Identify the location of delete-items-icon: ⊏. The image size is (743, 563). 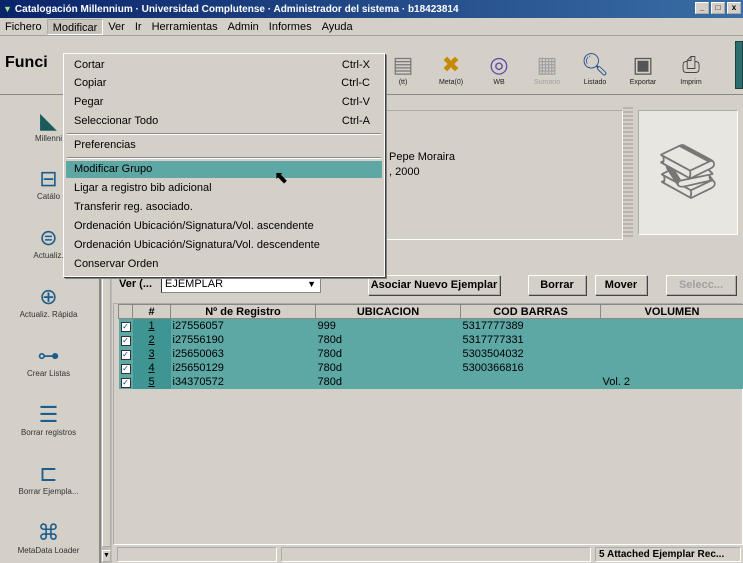
(48, 473).